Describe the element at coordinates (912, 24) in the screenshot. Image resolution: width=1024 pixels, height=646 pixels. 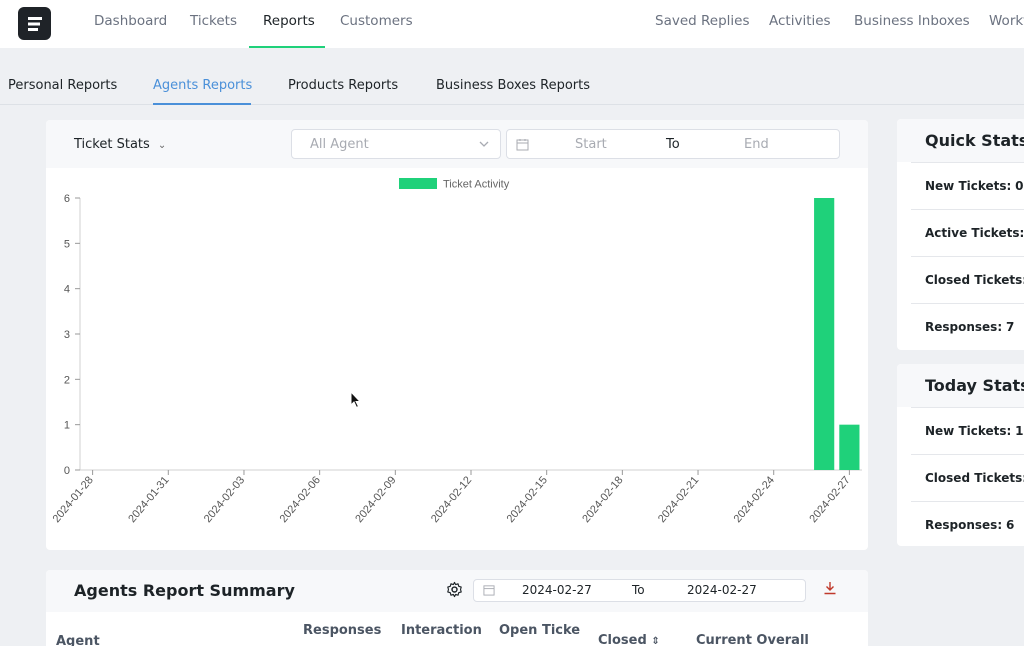
I see `nav-business-inboxes: Business Inboxes` at that location.